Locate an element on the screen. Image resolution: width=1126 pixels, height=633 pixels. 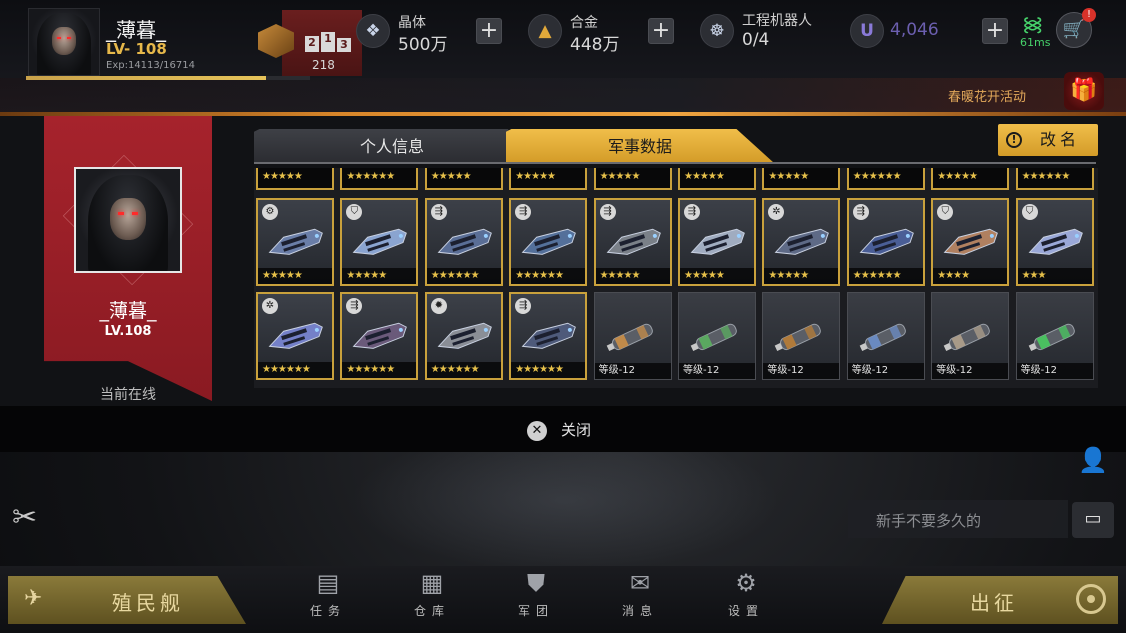
ship-cell: ✲ ★★★★★ is located at coordinates (801, 242).